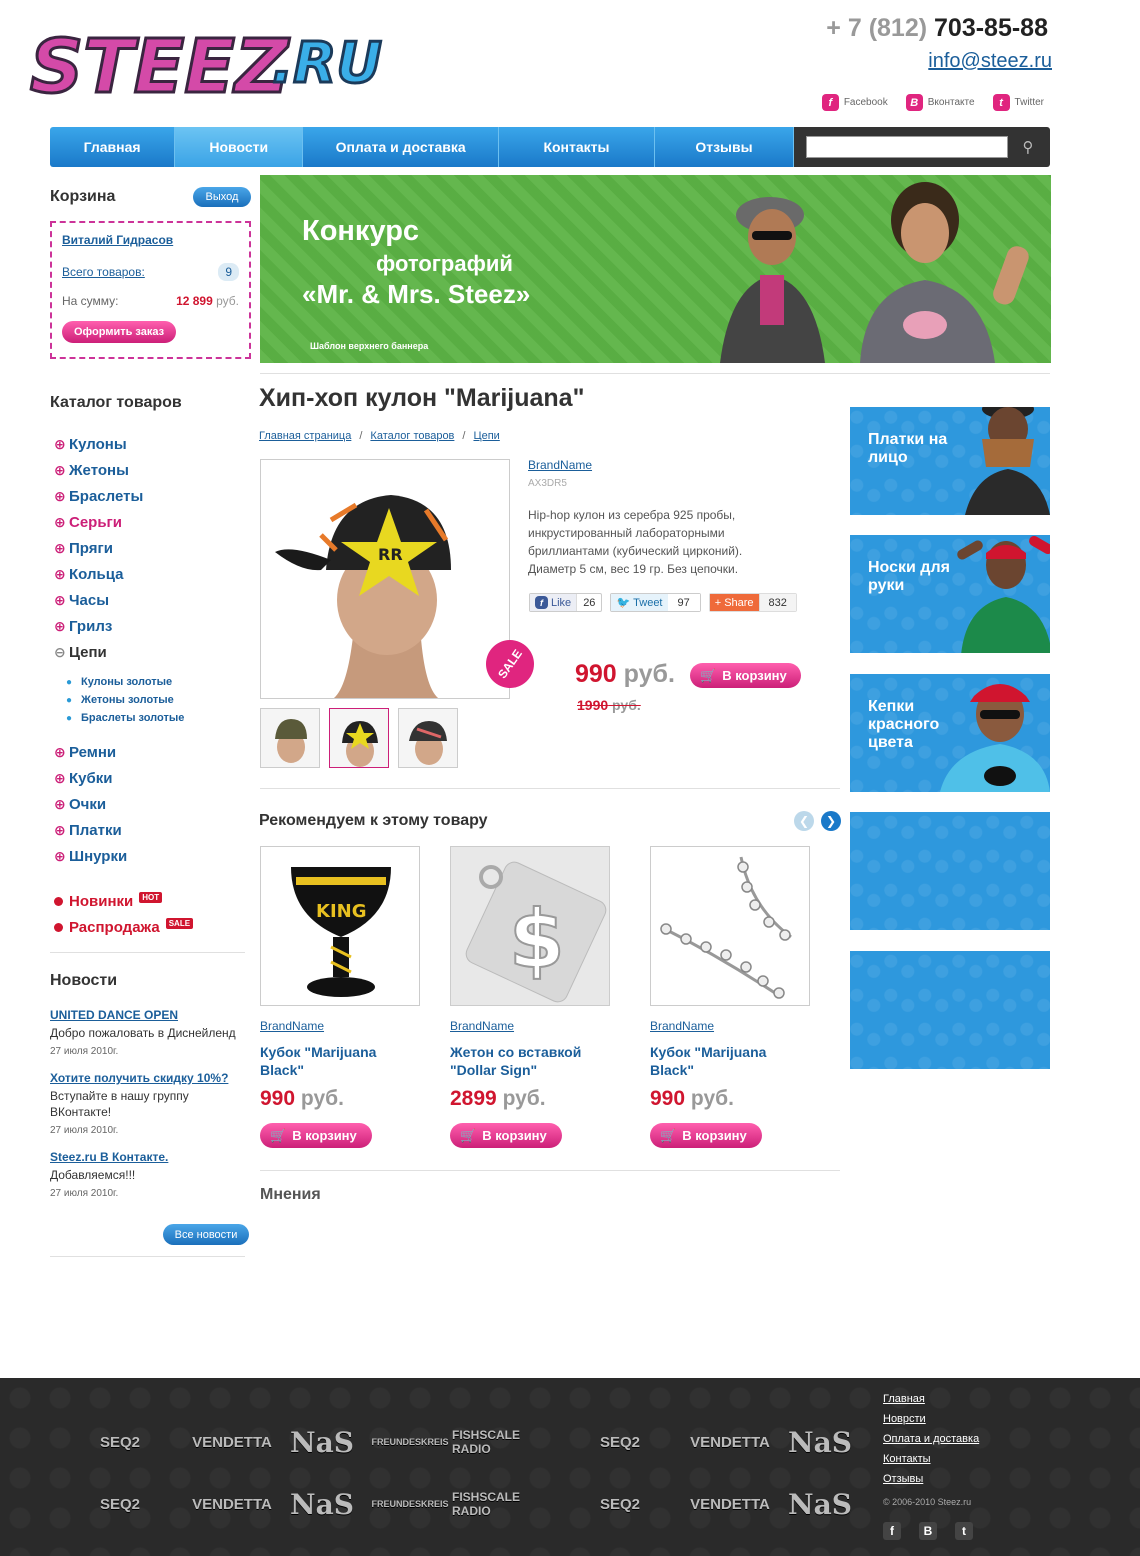  Describe the element at coordinates (154, 496) in the screenshot. I see `catalog-item: ⊕ Браслеты` at that location.